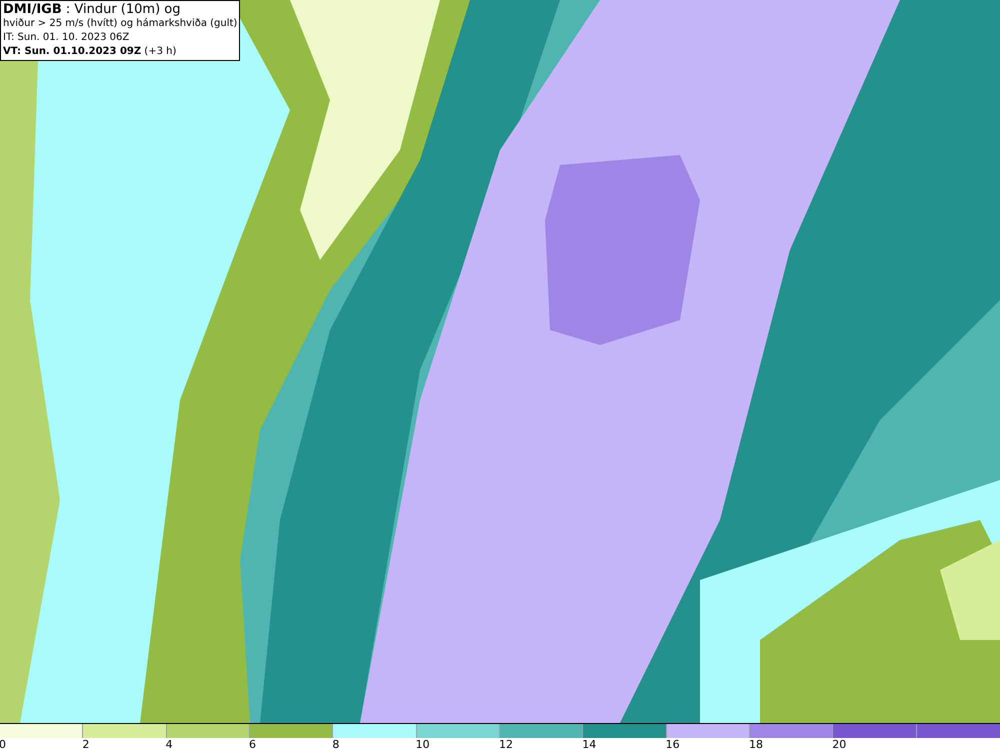 The image size is (1000, 753). What do you see at coordinates (505, 745) in the screenshot?
I see `legend-label: 12` at bounding box center [505, 745].